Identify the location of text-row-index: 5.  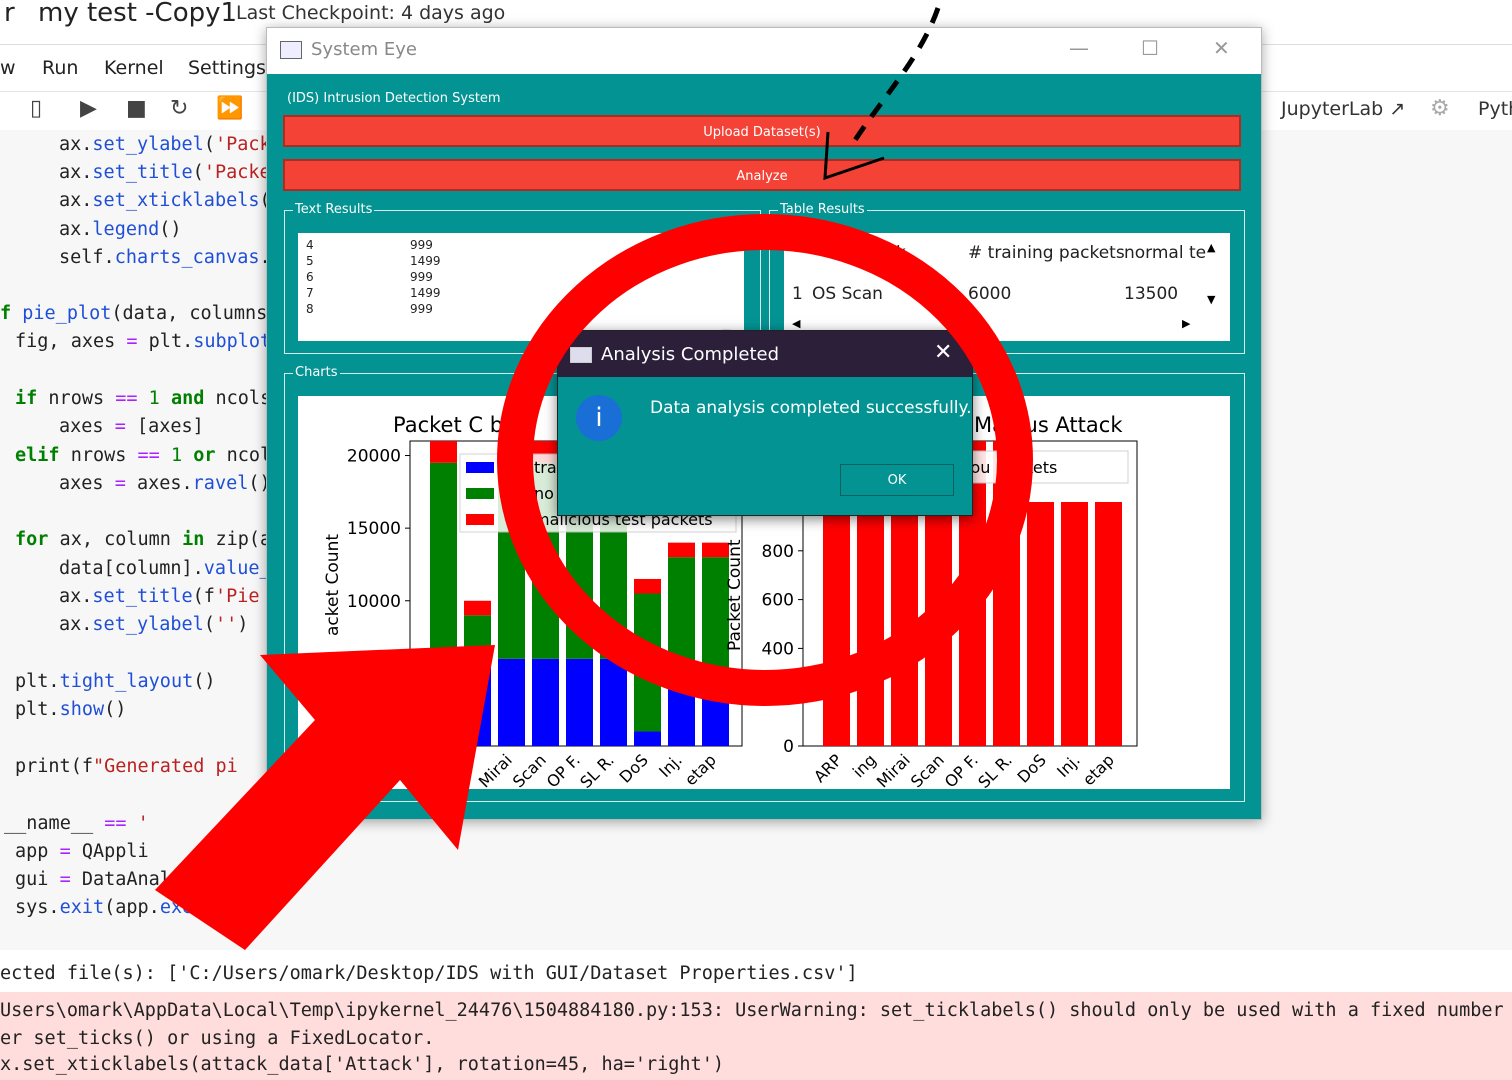
(310, 261).